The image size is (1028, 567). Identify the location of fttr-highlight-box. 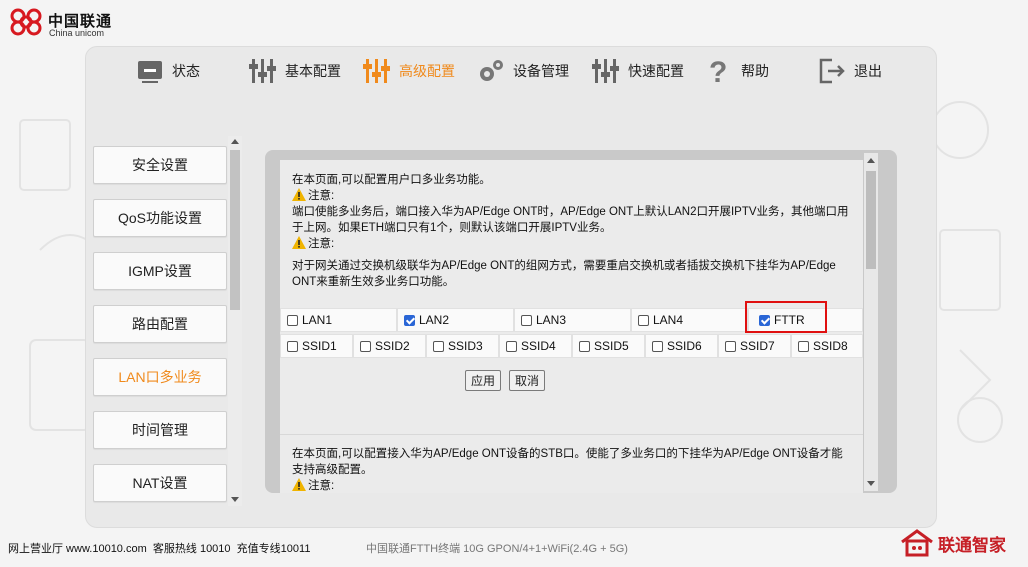
(786, 317).